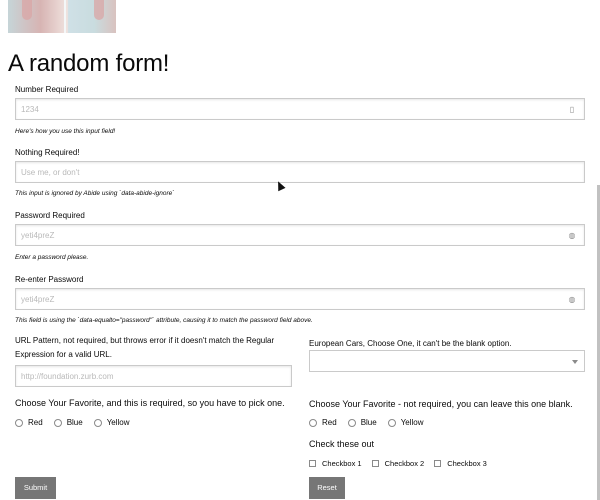  What do you see at coordinates (50, 215) in the screenshot?
I see `password-label: Password Required` at bounding box center [50, 215].